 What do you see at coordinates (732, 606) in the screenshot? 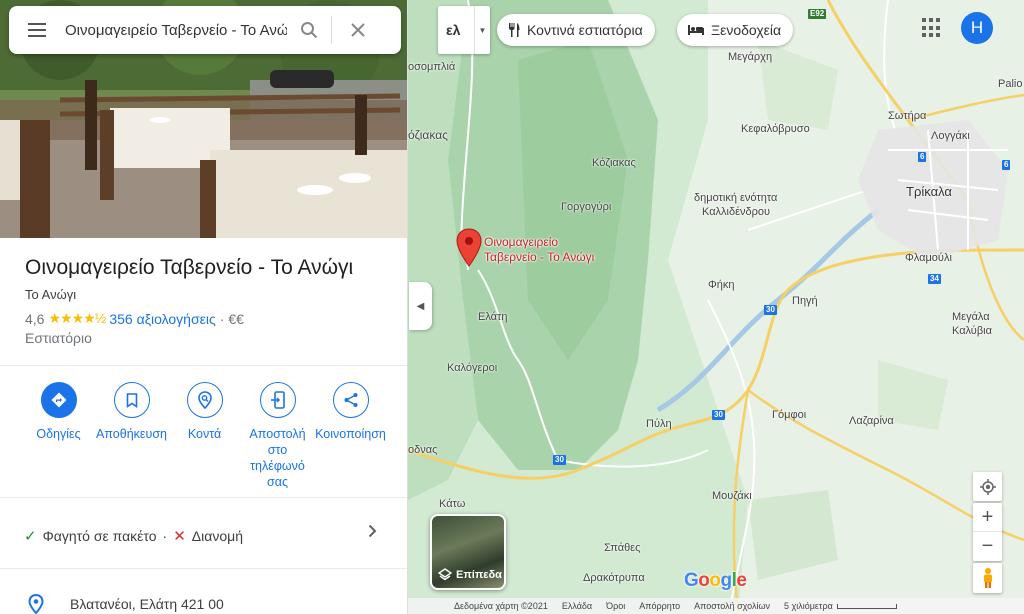
I see `feedback-link: Αποστολή σχολίων` at bounding box center [732, 606].